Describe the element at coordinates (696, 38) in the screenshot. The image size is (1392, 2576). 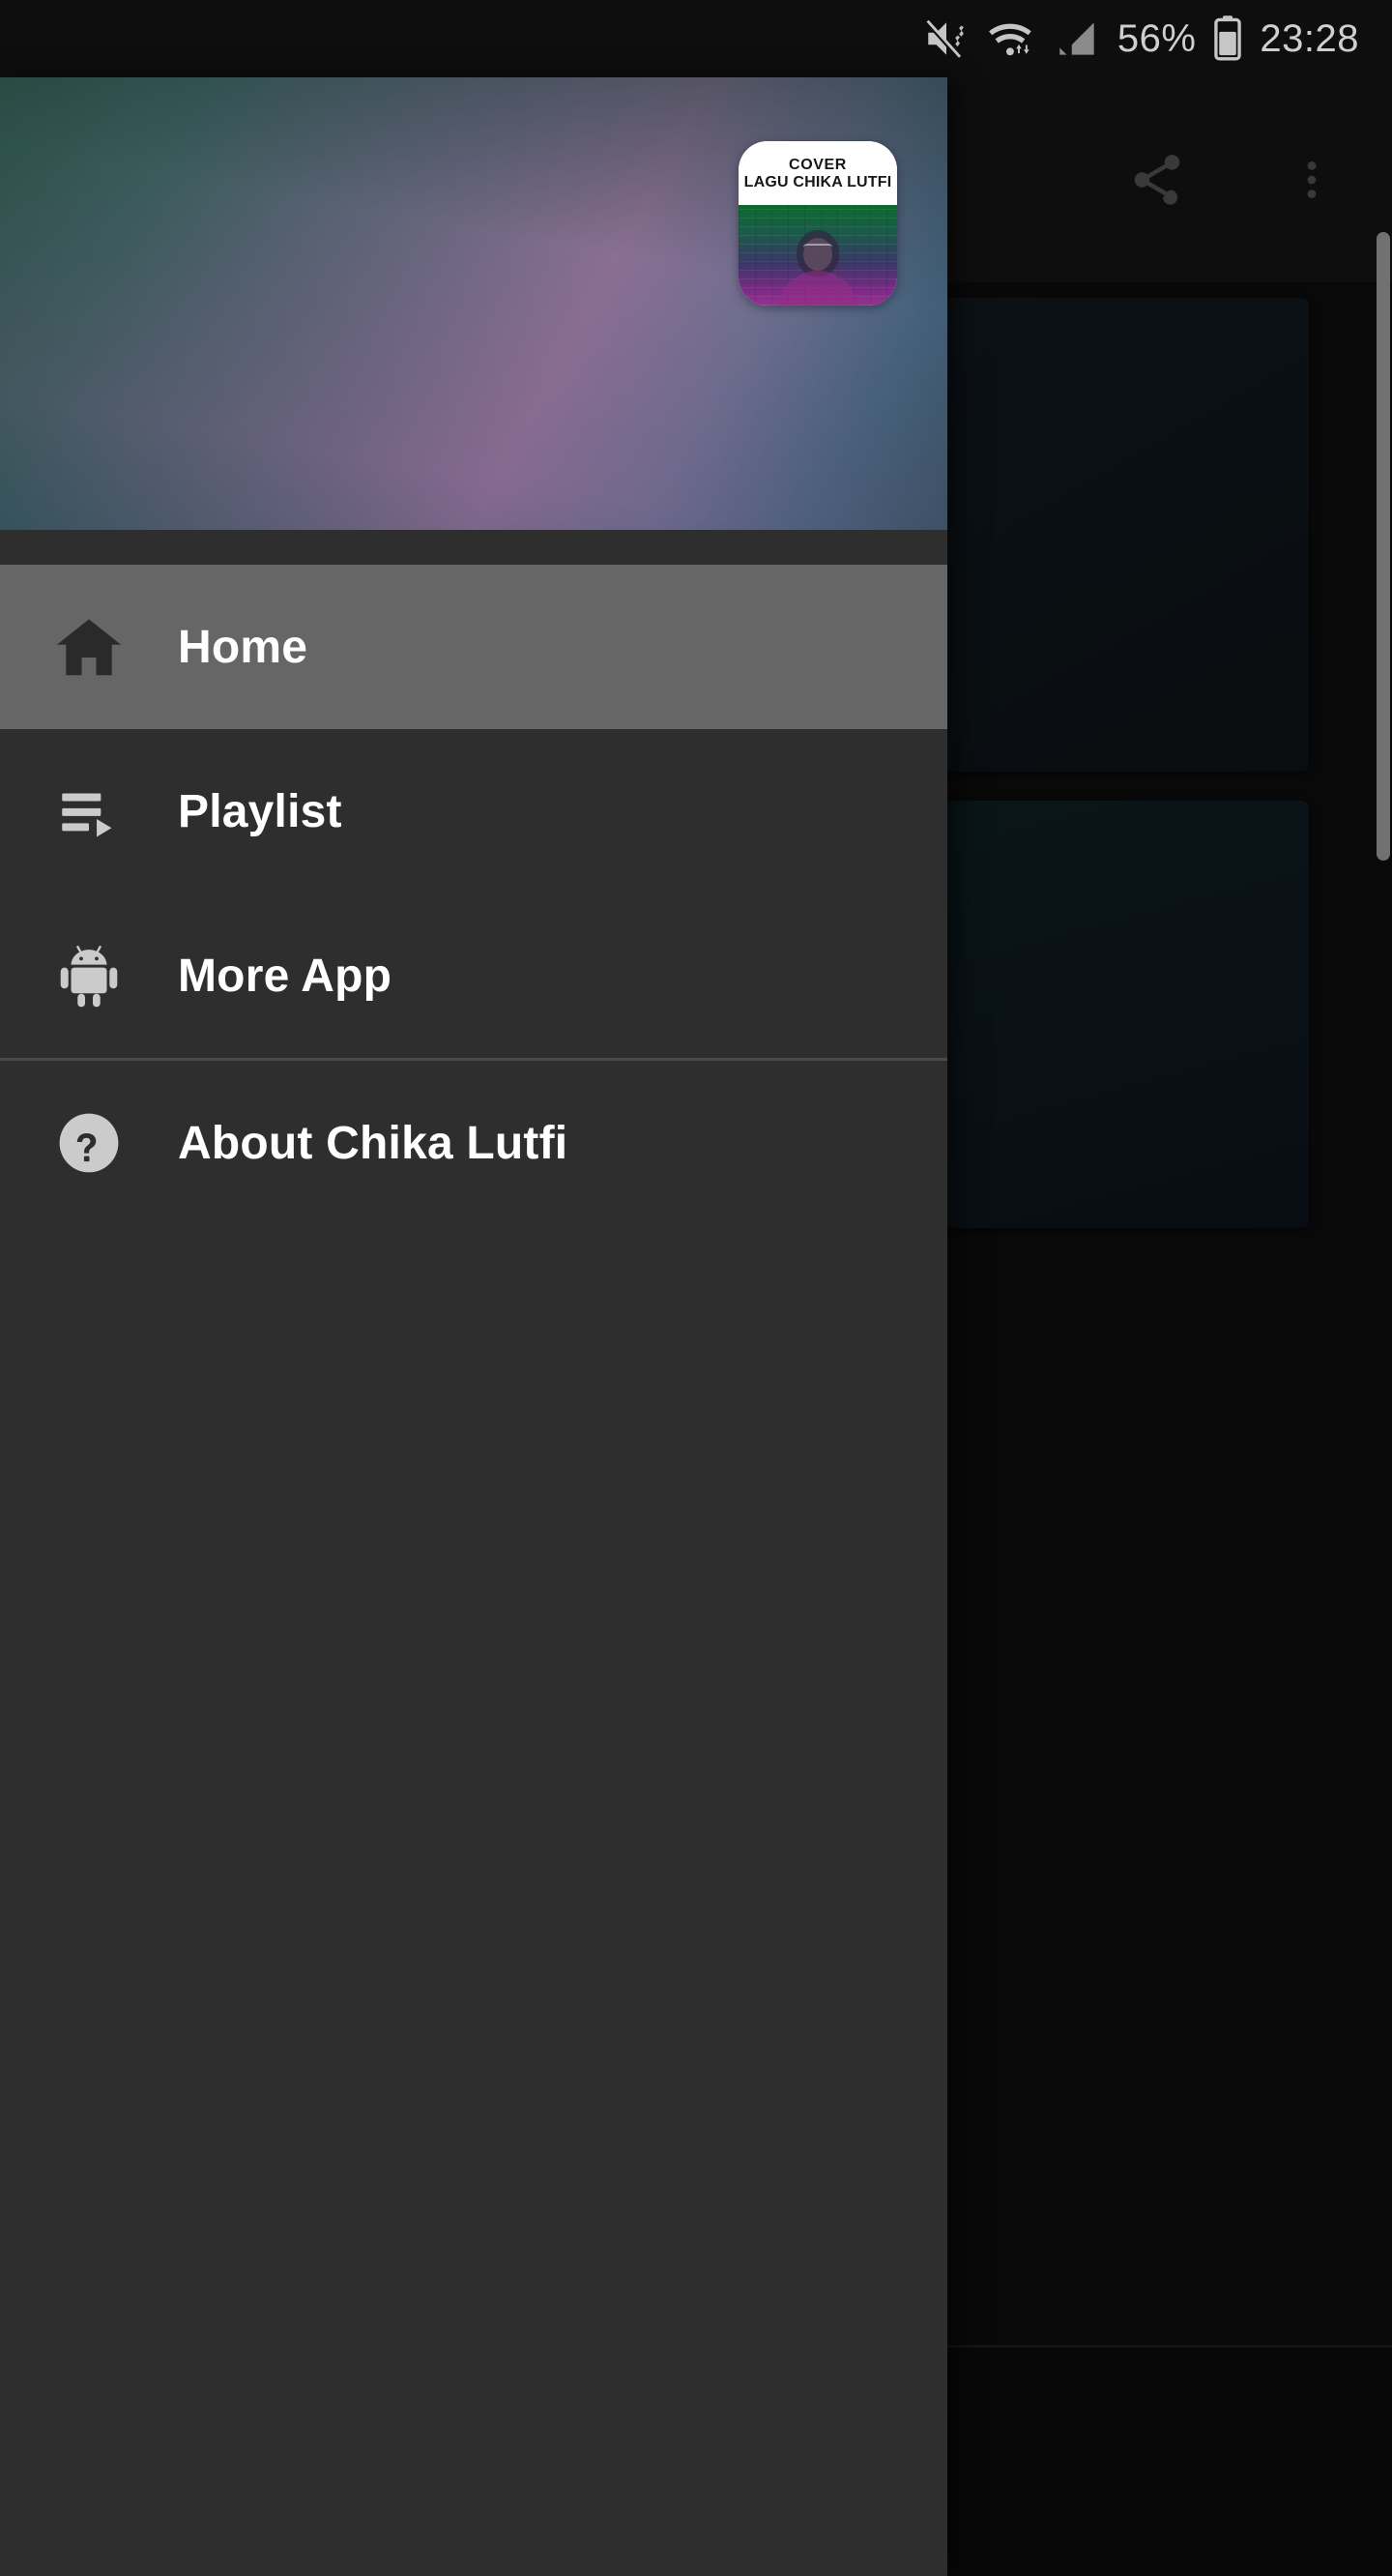
I see `status-bar: 56% 23:28` at that location.